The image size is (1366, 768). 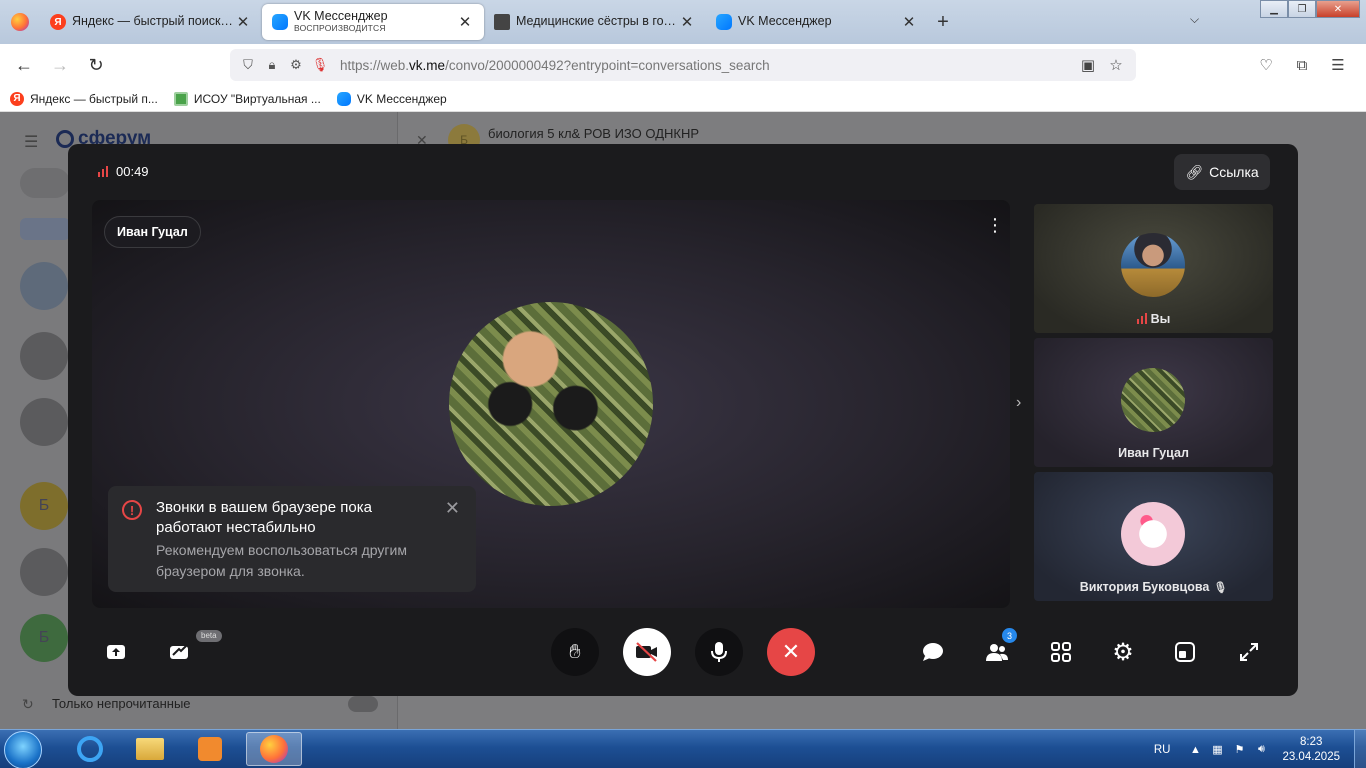 What do you see at coordinates (45, 229) in the screenshot?
I see `filter-all-chip` at bounding box center [45, 229].